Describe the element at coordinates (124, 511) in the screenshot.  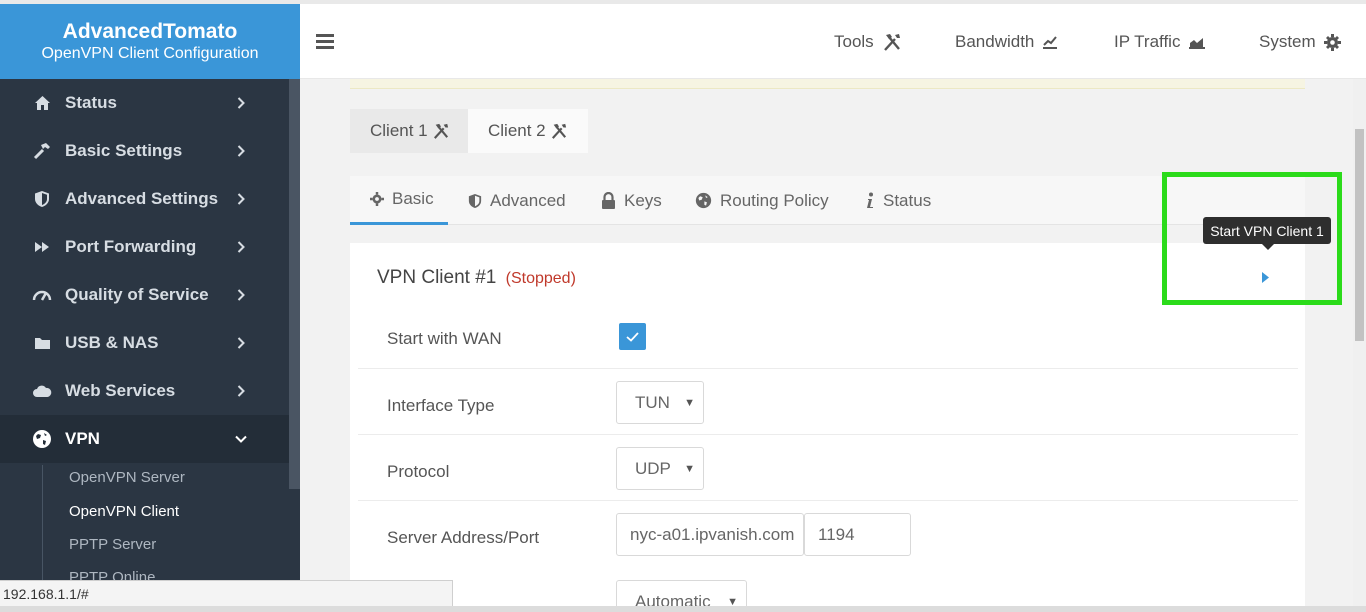
I see `submenu-item-openvpn-client: OpenVPN Client` at that location.